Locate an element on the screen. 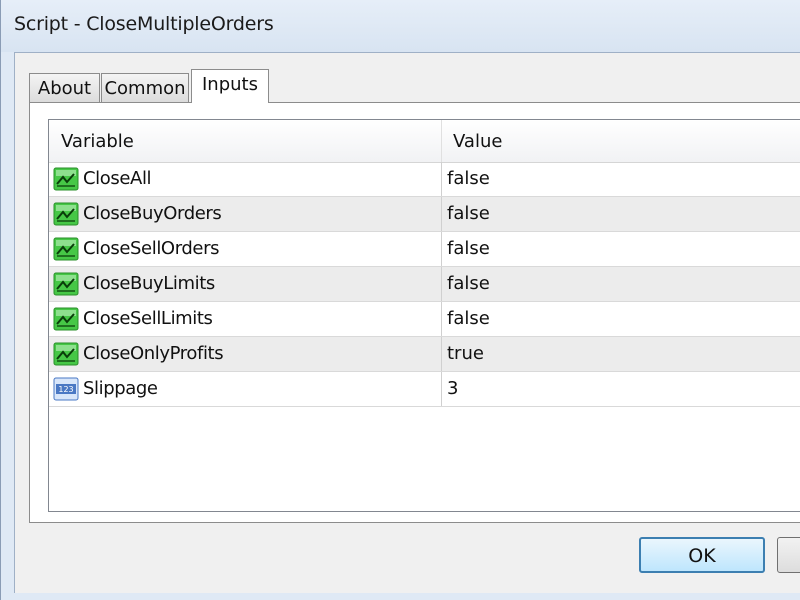 The width and height of the screenshot is (800, 600). variable-name: CloseSellLimits is located at coordinates (148, 318).